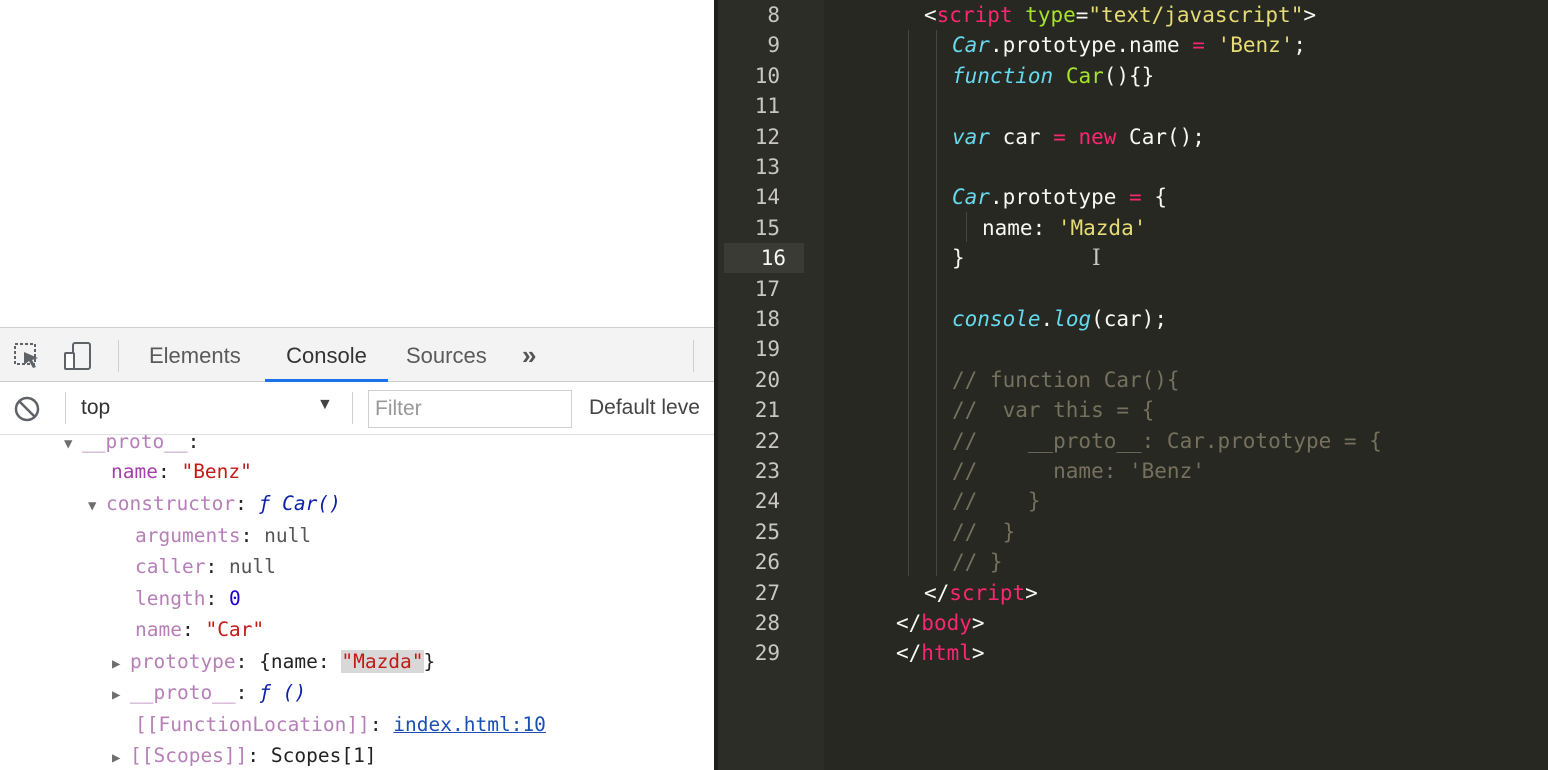  I want to click on console-row: caller: null, so click(205, 566).